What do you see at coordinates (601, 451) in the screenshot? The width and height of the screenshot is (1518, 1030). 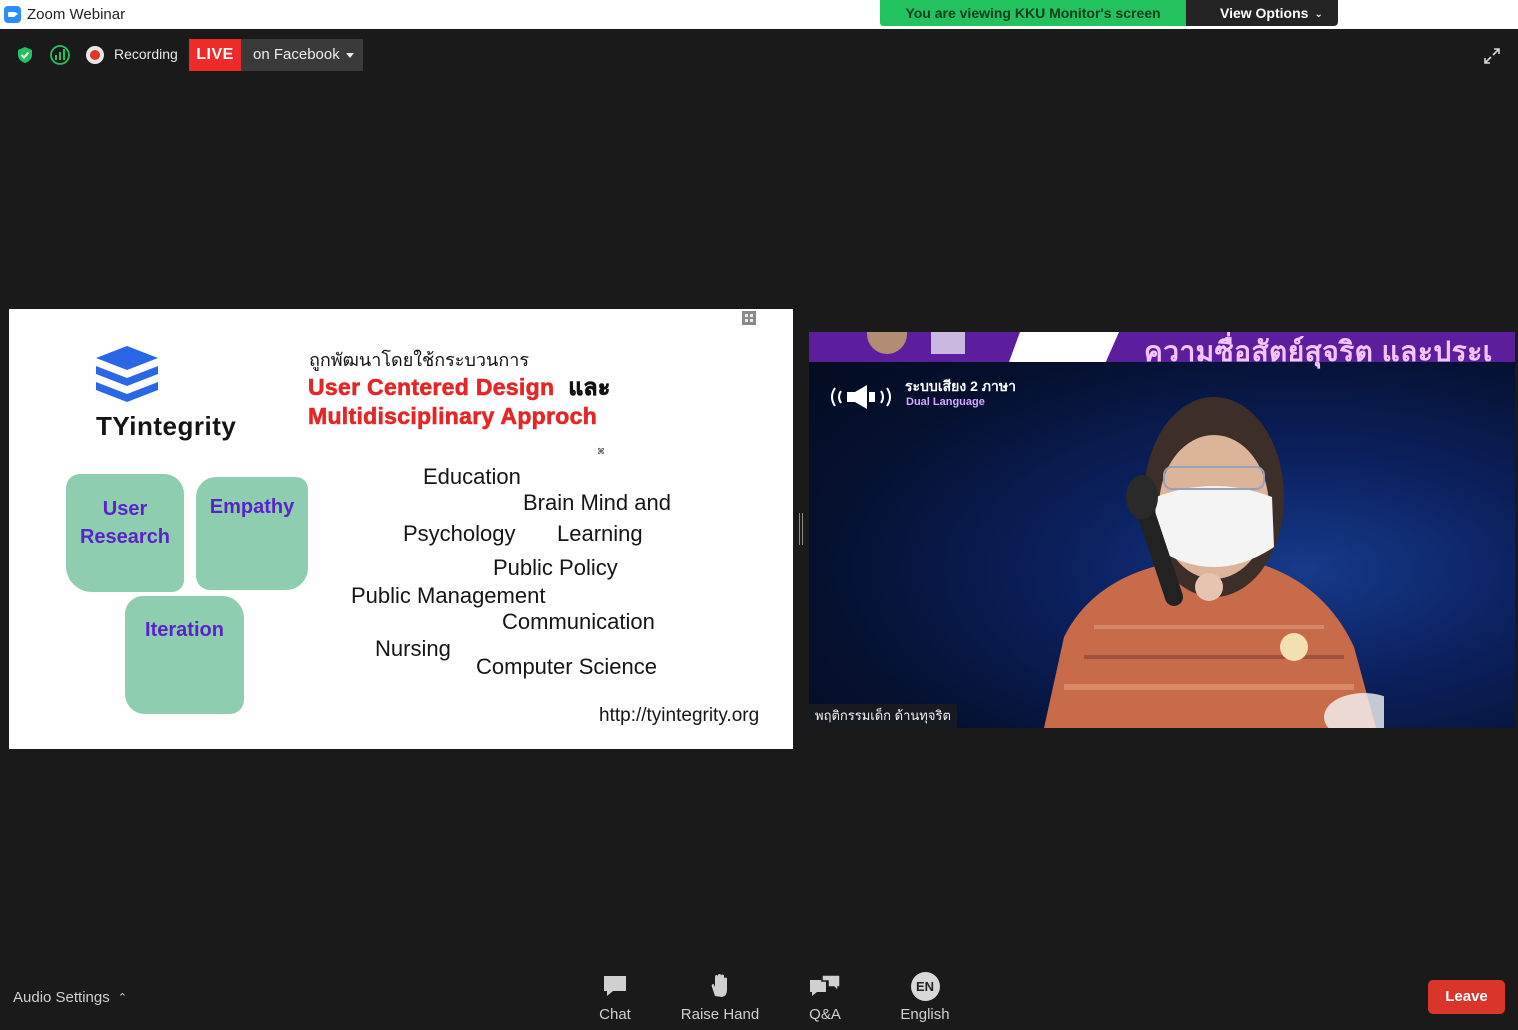 I see `slide-tiny-mark: ⌘` at bounding box center [601, 451].